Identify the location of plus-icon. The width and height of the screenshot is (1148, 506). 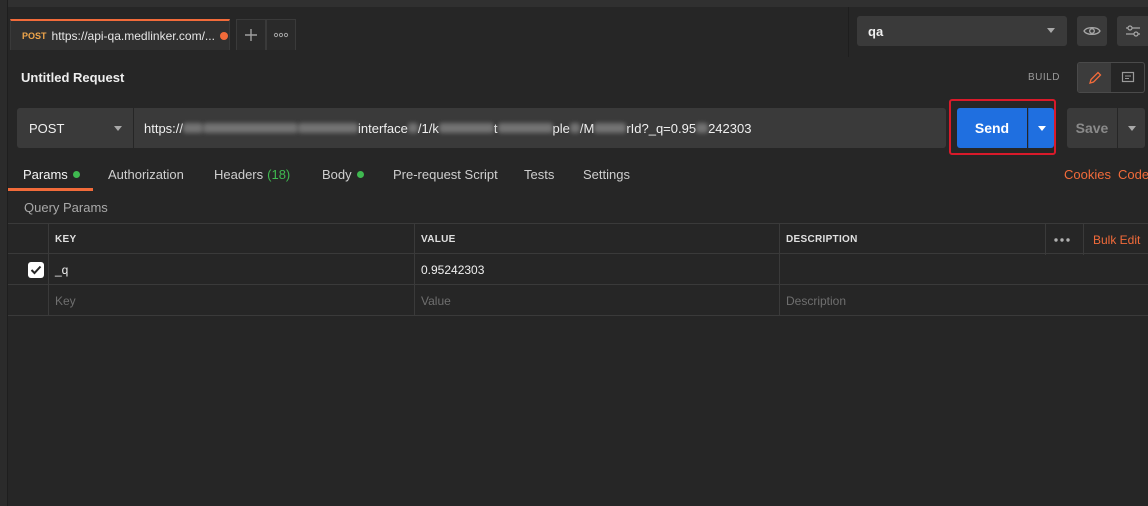
(251, 35).